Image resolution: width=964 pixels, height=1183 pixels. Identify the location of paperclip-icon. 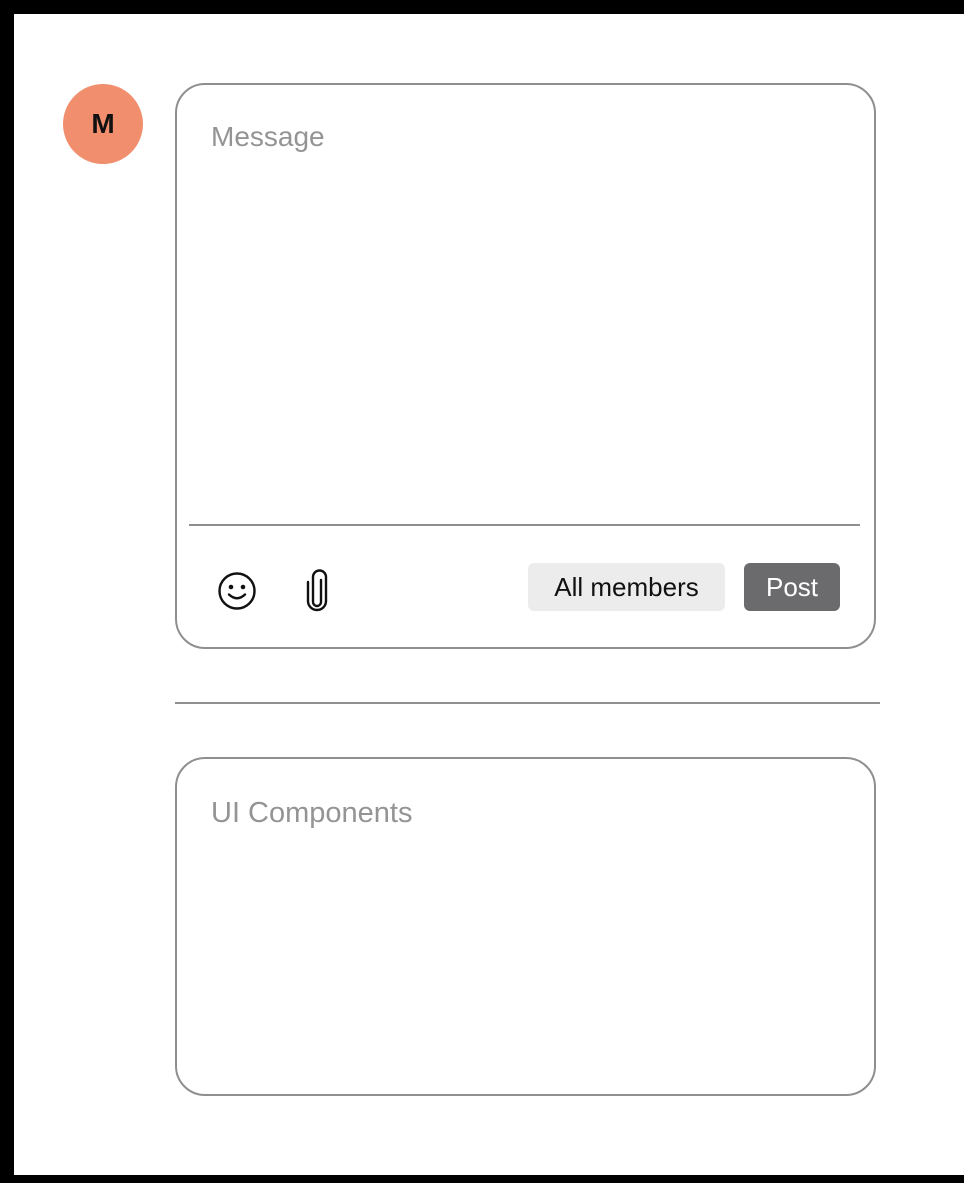
(317, 590).